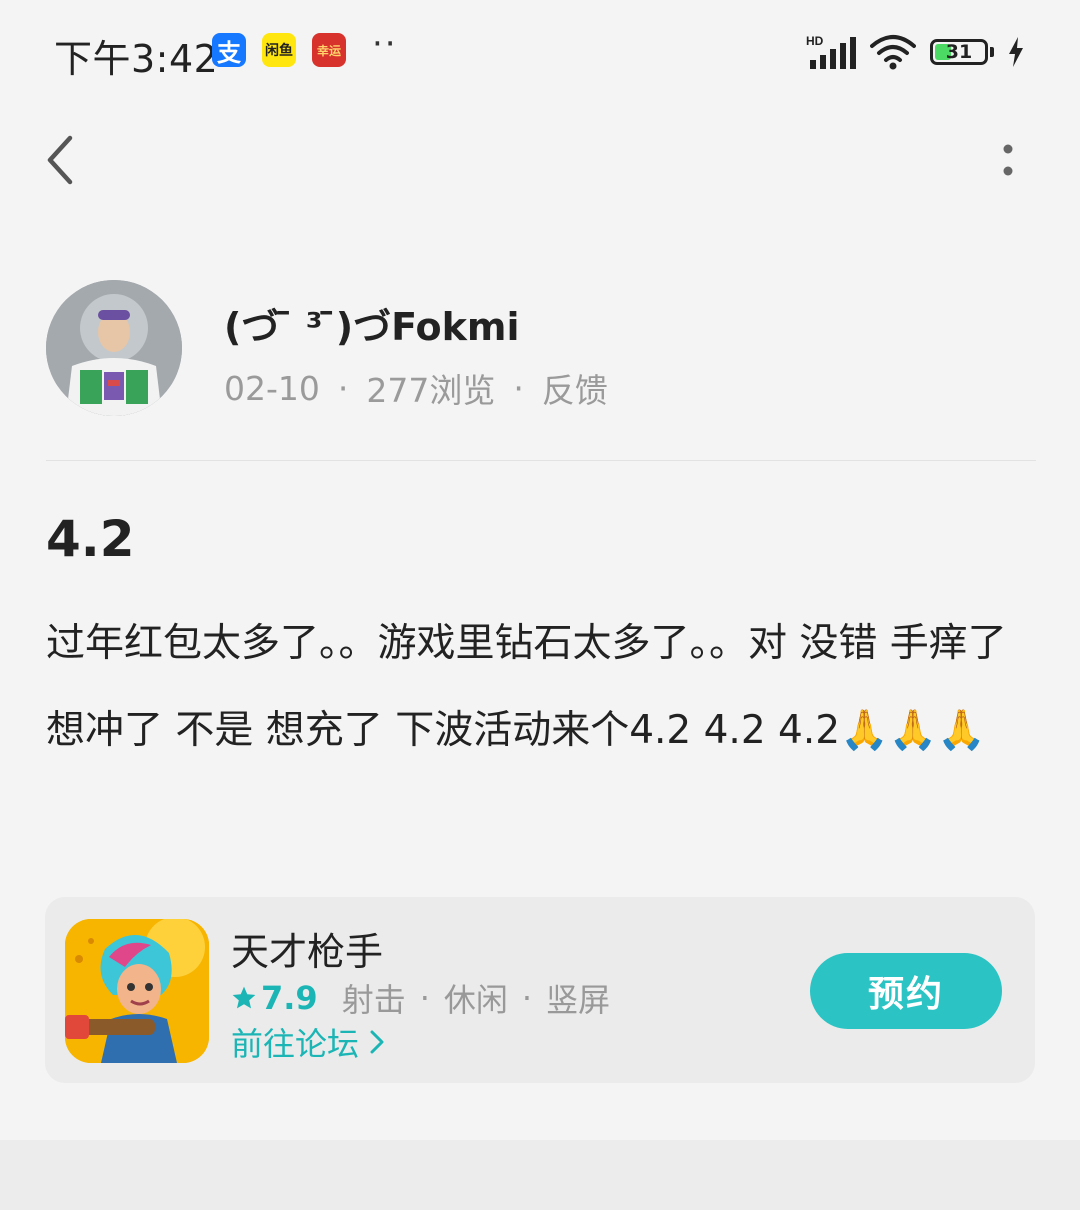 The width and height of the screenshot is (1080, 1210). I want to click on avatar-image, so click(114, 348).